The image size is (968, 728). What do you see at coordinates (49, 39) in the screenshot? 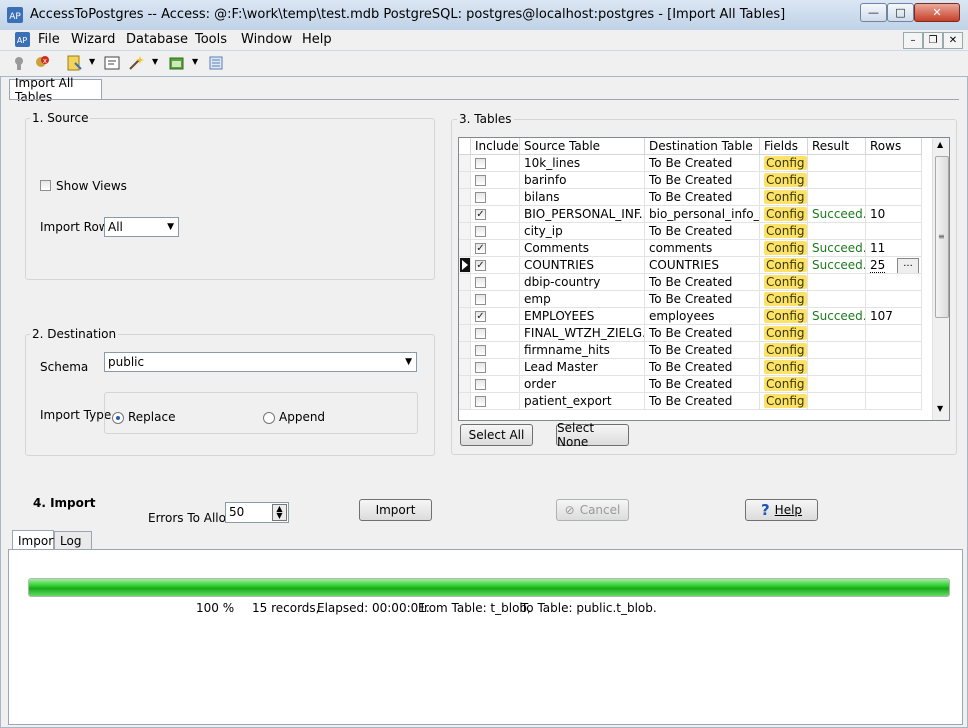
I see `menu-file: File` at bounding box center [49, 39].